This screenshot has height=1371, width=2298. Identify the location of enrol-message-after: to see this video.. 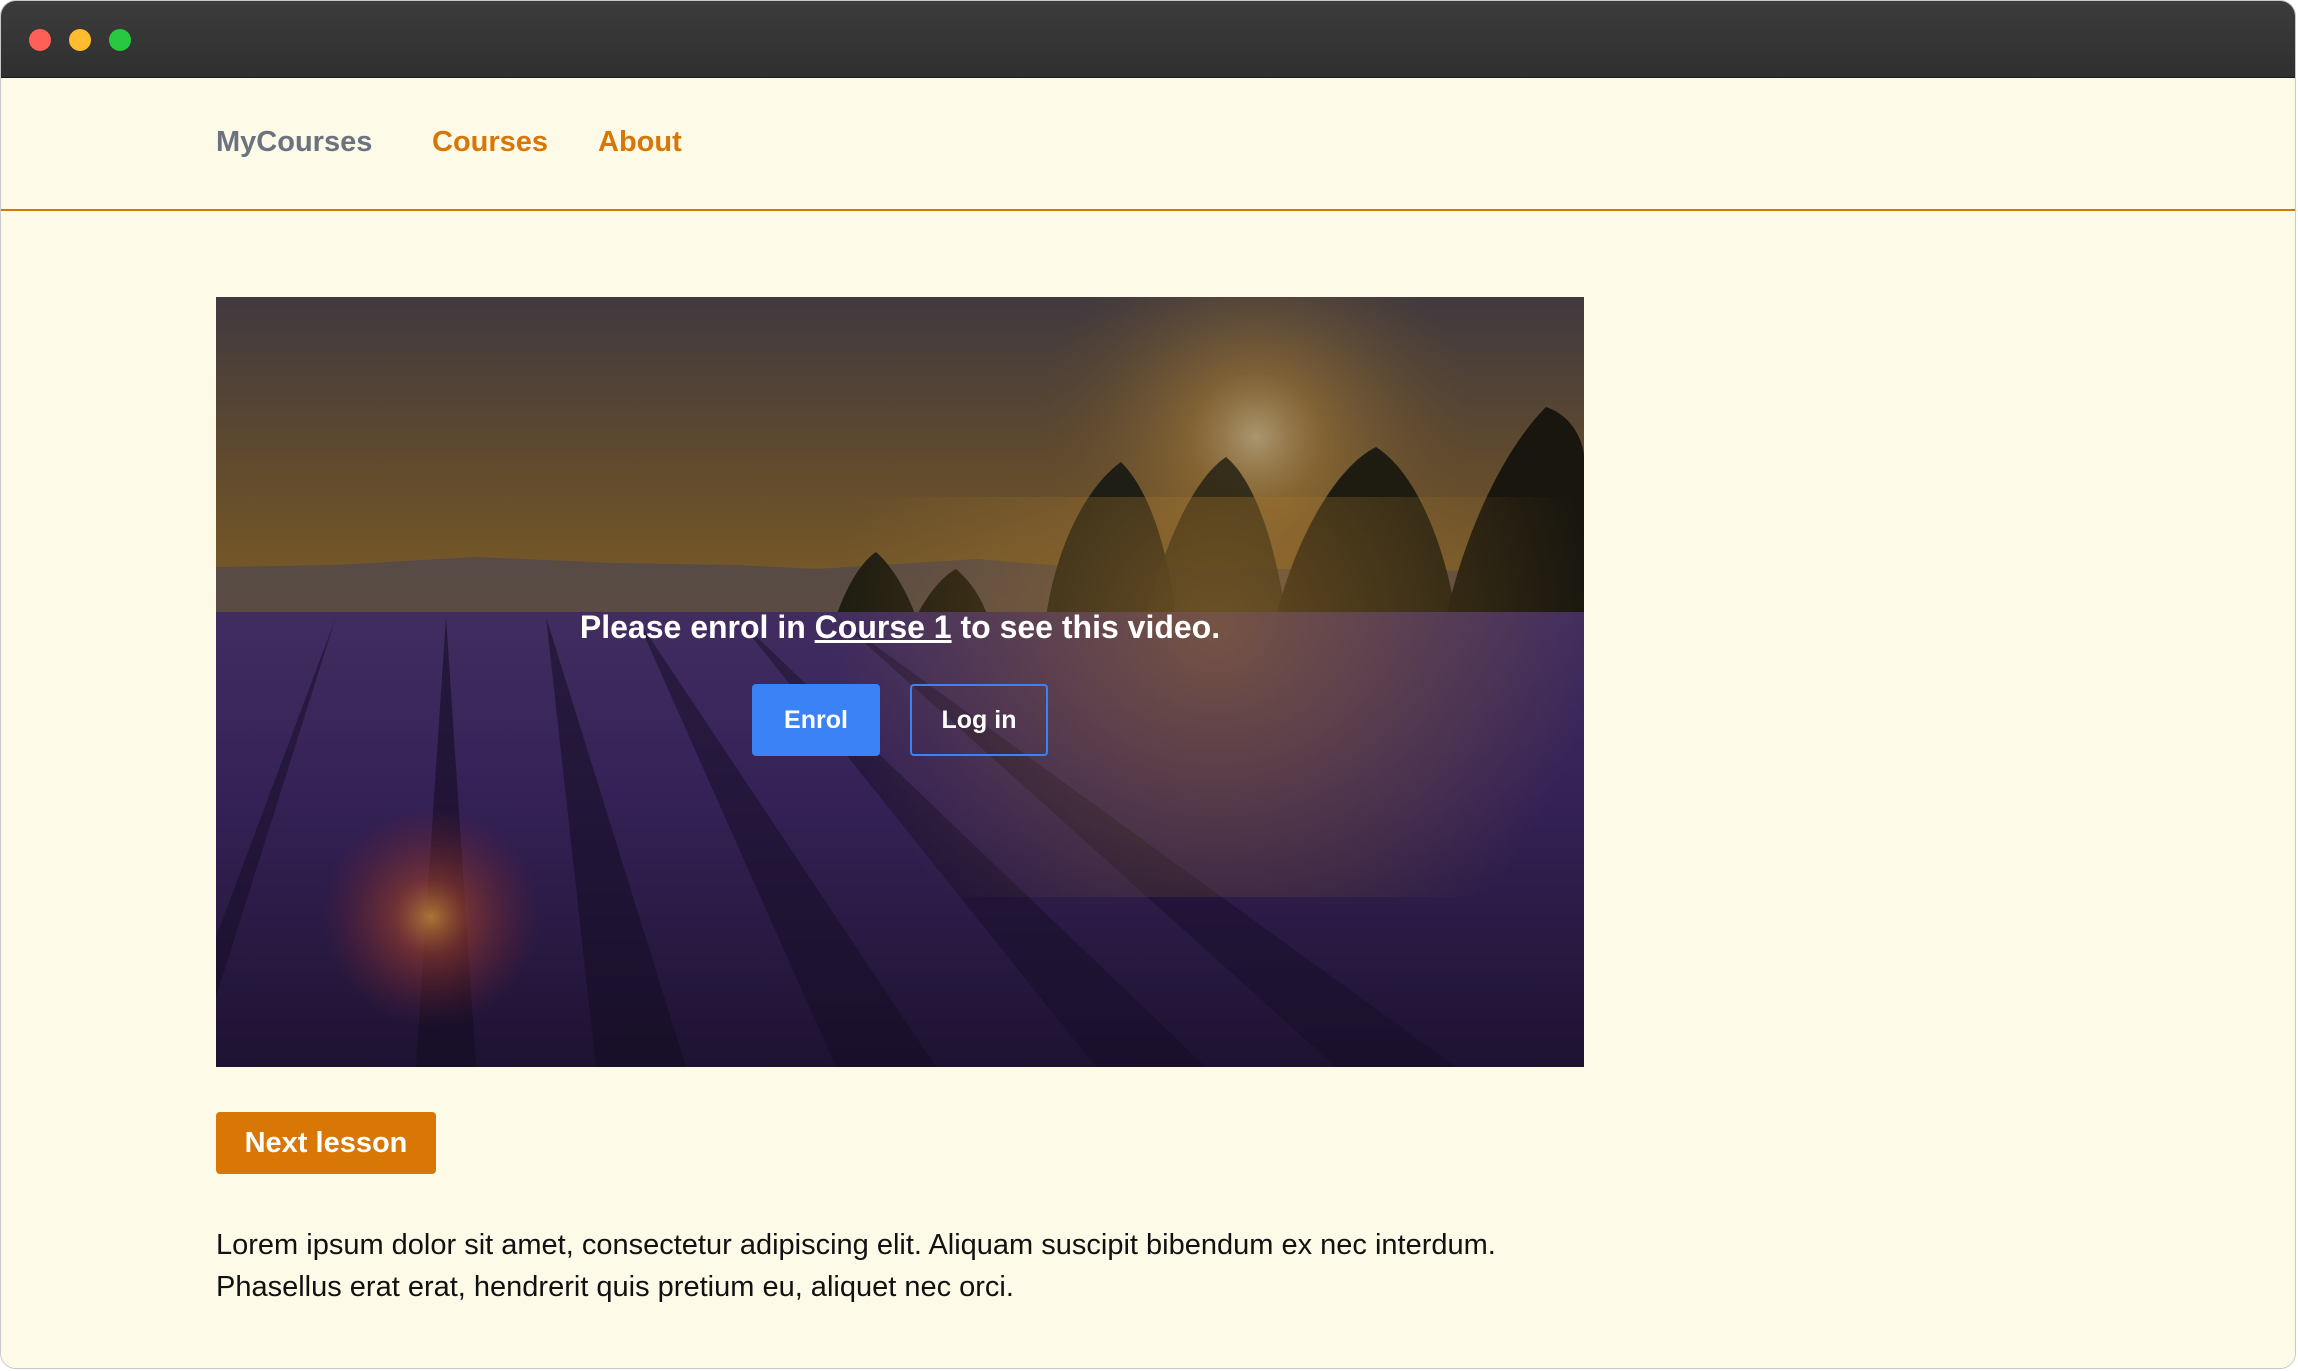
(1090, 627).